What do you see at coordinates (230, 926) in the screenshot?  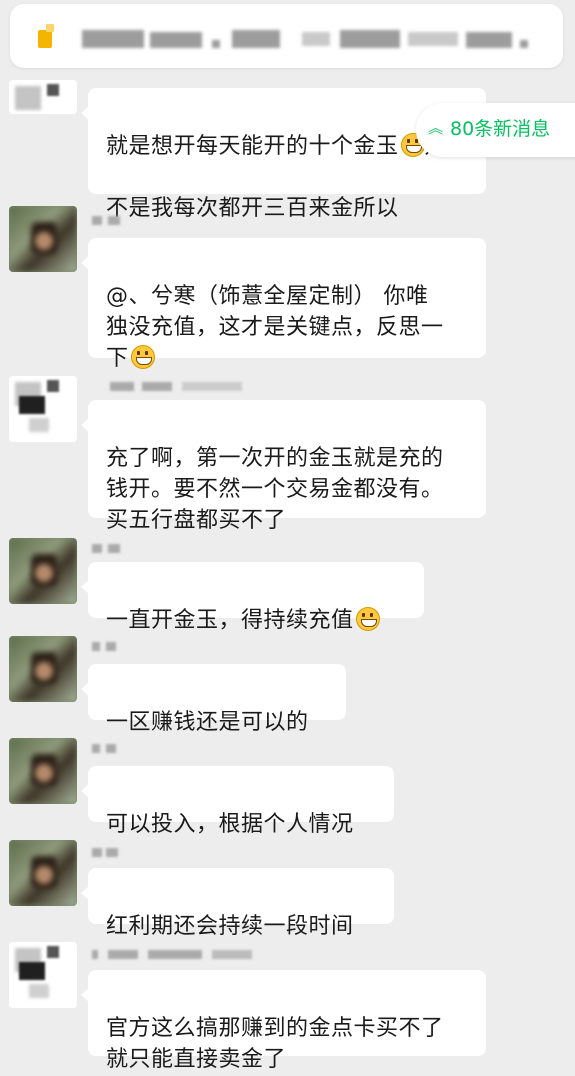 I see `message-text: 红利期还会持续一段时间` at bounding box center [230, 926].